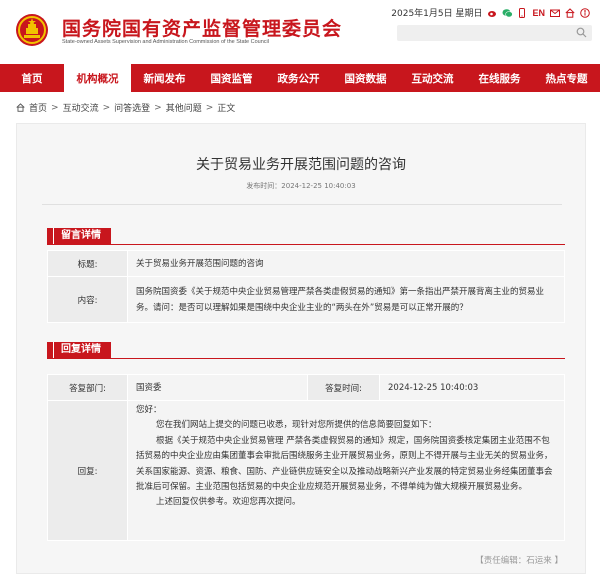  I want to click on search-icon, so click(581, 32).